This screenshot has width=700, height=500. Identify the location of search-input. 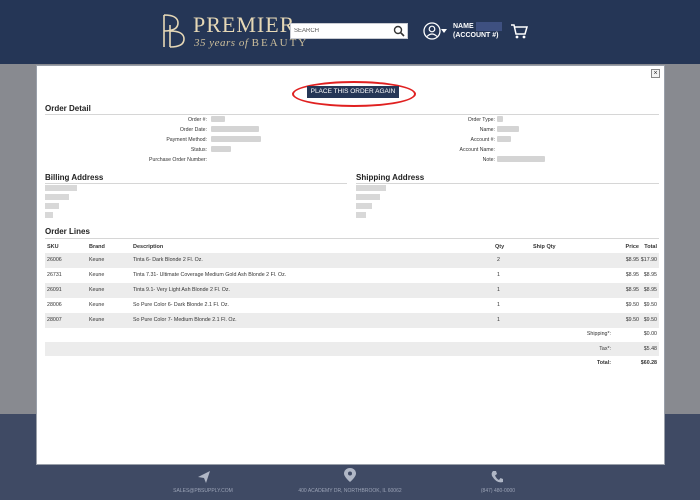
(340, 31).